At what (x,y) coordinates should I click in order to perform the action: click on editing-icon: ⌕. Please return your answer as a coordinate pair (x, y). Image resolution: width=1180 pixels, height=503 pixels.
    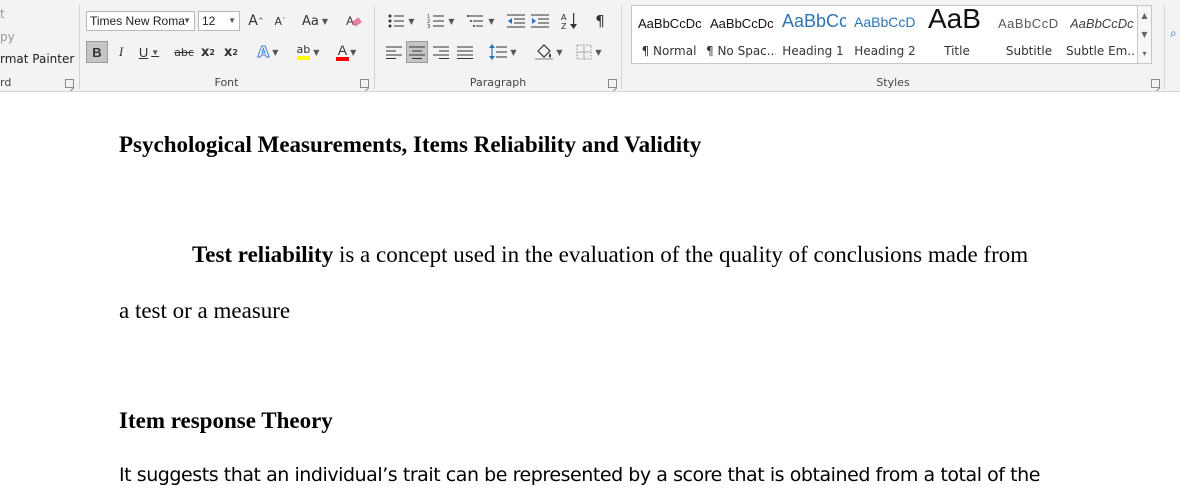
    Looking at the image, I should click on (1173, 33).